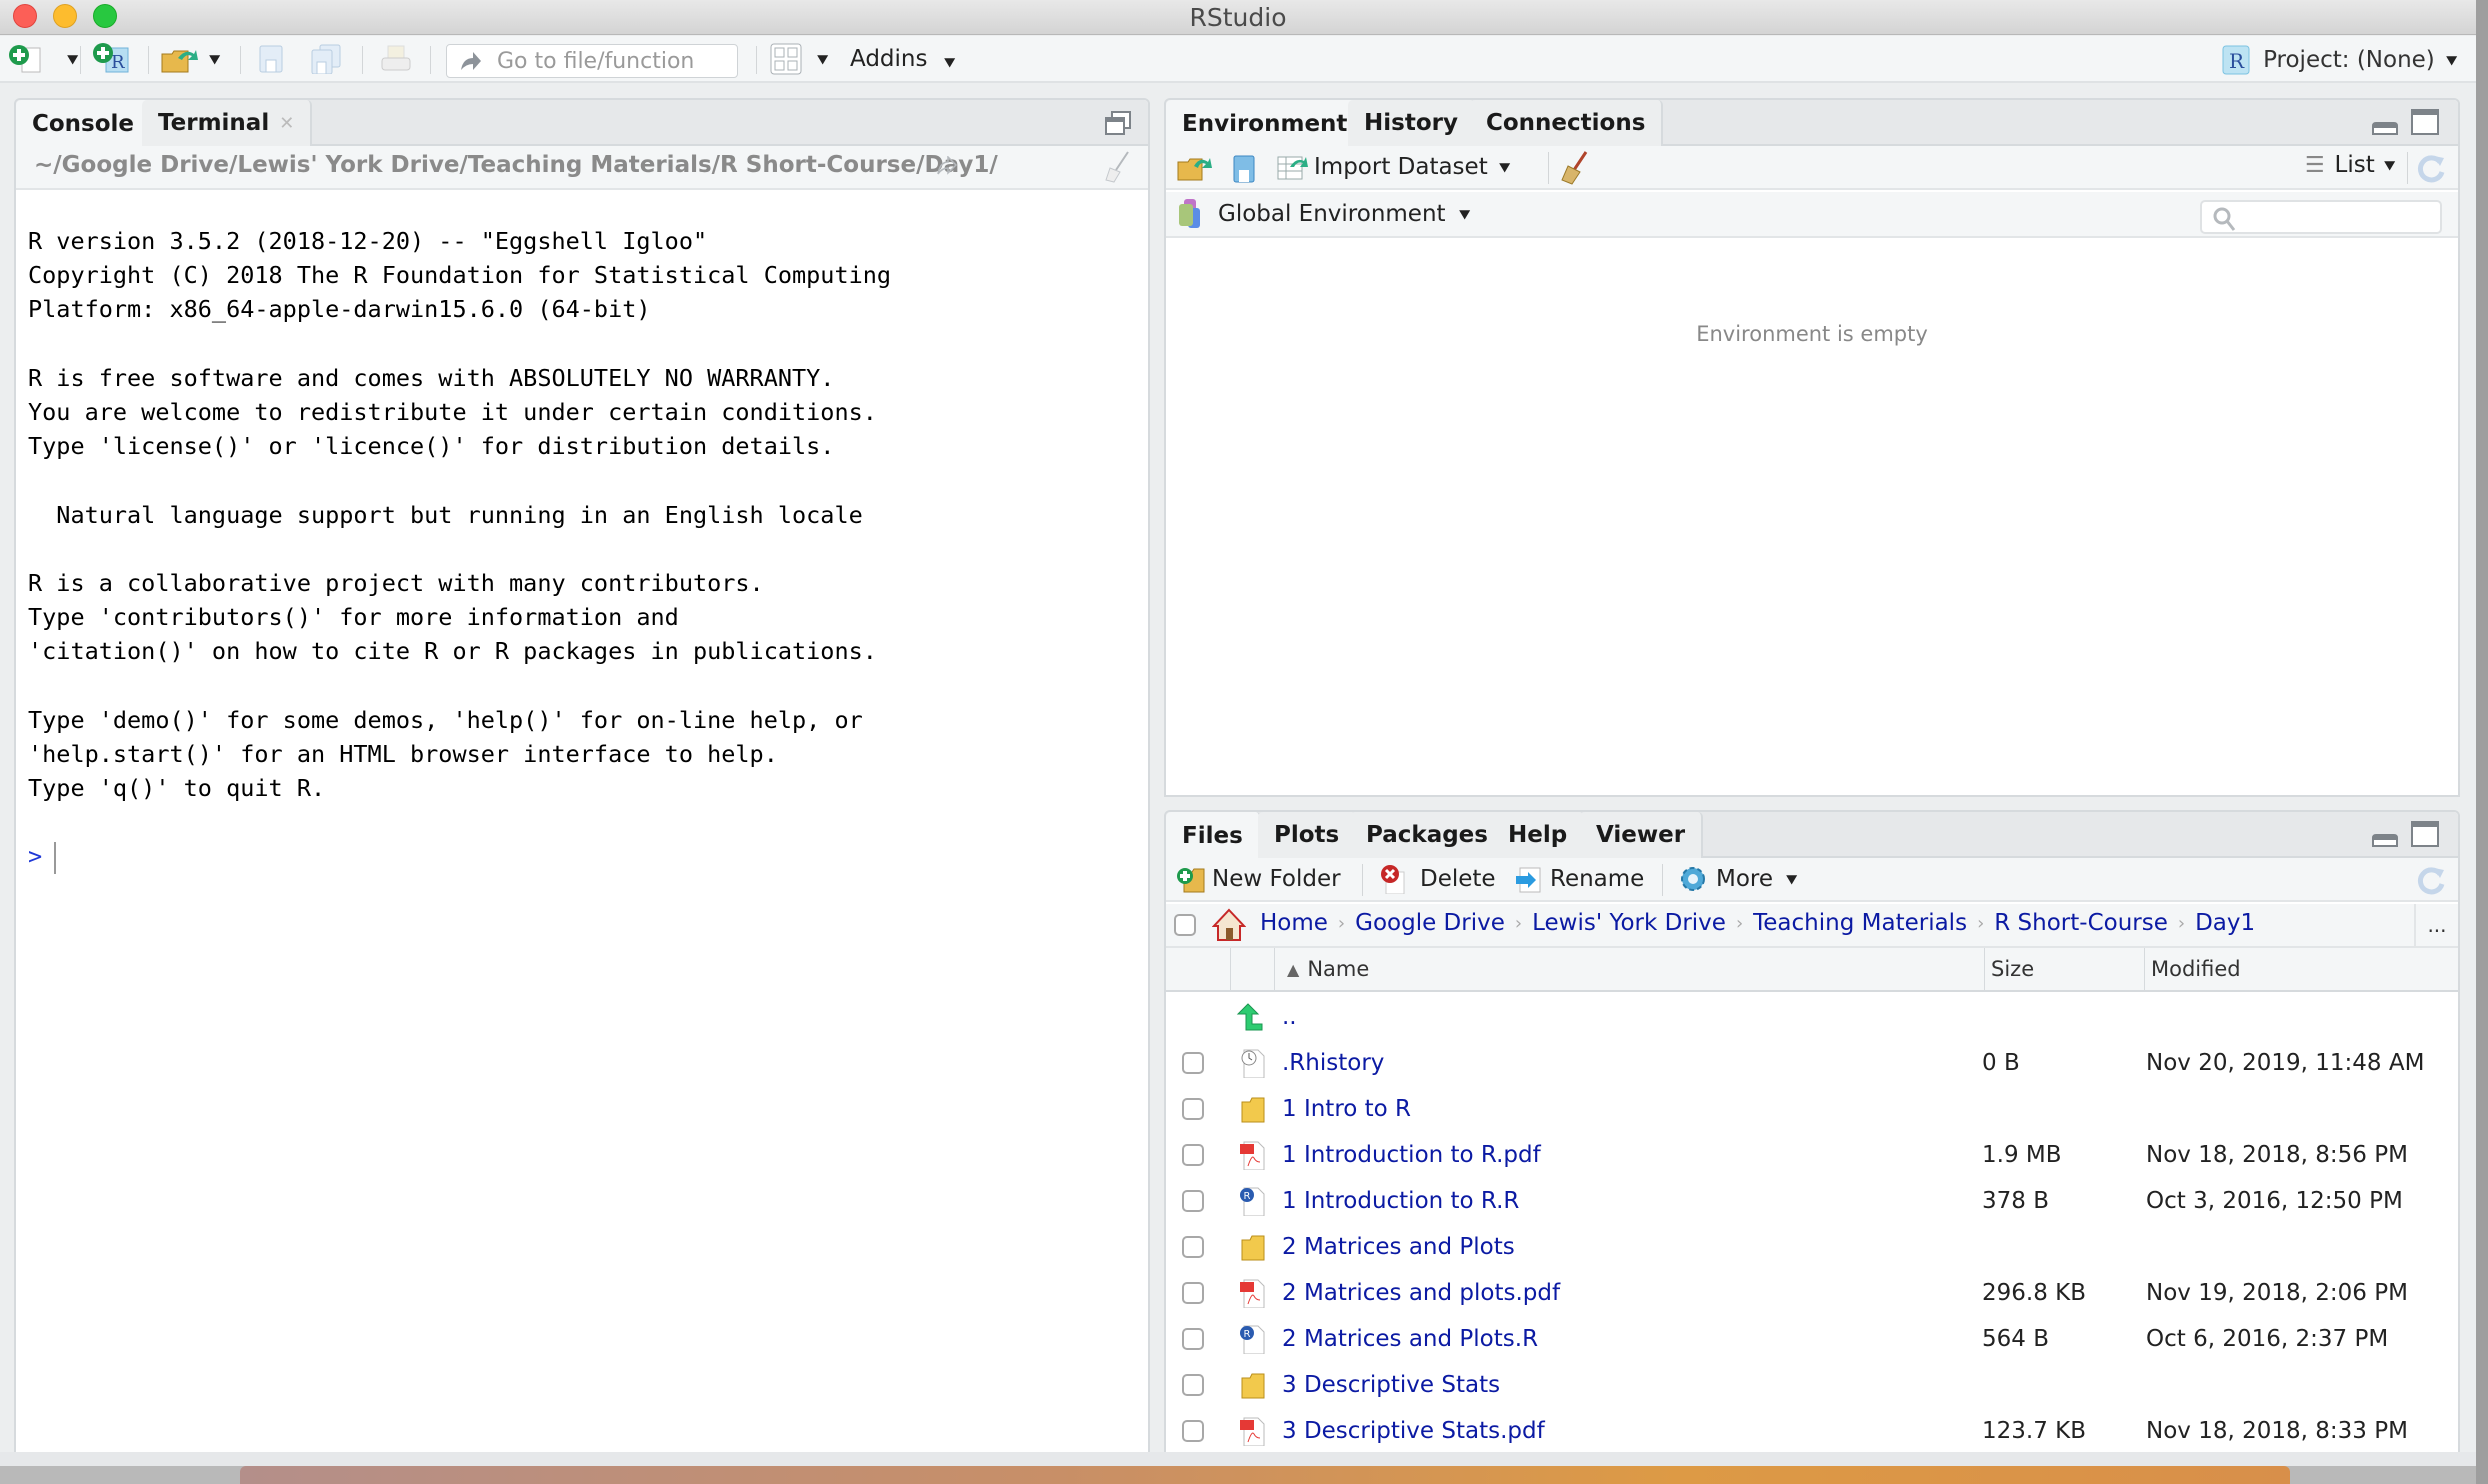 The image size is (2488, 1484). Describe the element at coordinates (1421, 1293) in the screenshot. I see `file-name-link: 2 Matrices and plots.pdf` at that location.